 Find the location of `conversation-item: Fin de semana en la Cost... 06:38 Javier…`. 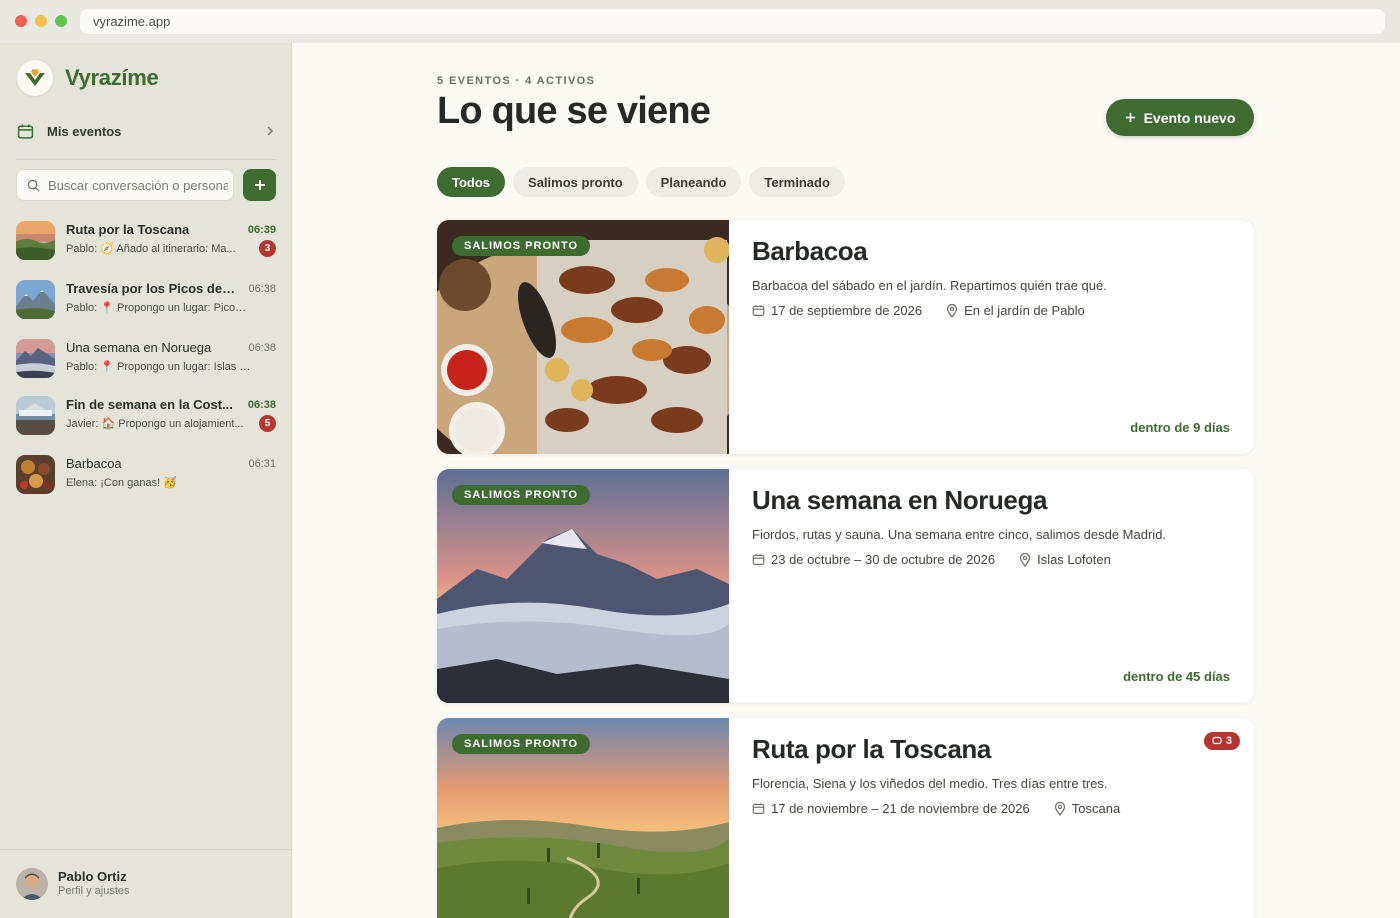

conversation-item: Fin de semana en la Cost... 06:38 Javier… is located at coordinates (147, 416).